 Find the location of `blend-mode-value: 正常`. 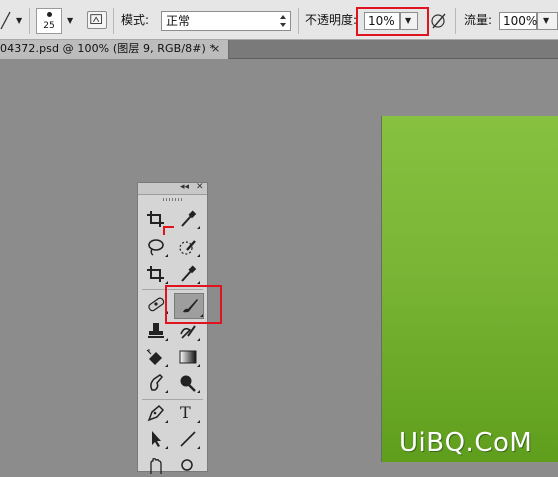

blend-mode-value: 正常 is located at coordinates (178, 21).